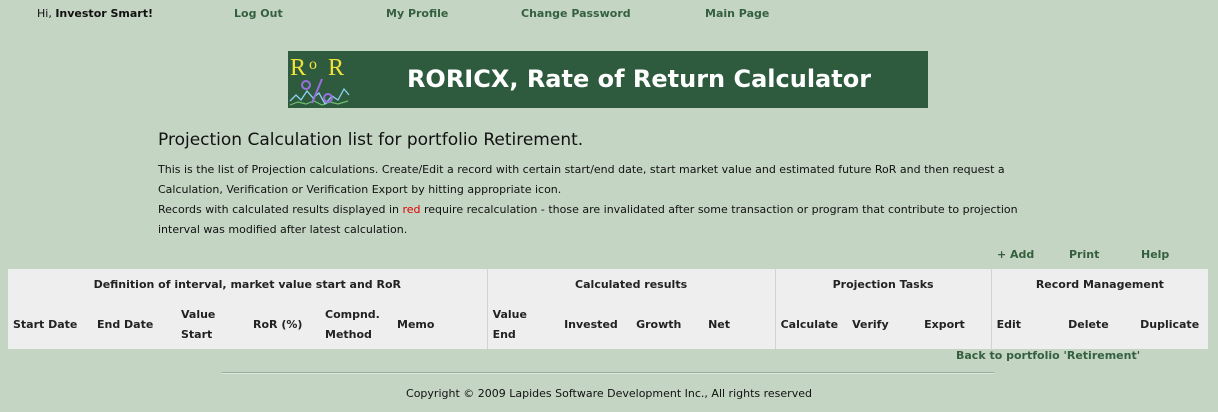  What do you see at coordinates (336, 68) in the screenshot?
I see `logo-letter-r2: R` at bounding box center [336, 68].